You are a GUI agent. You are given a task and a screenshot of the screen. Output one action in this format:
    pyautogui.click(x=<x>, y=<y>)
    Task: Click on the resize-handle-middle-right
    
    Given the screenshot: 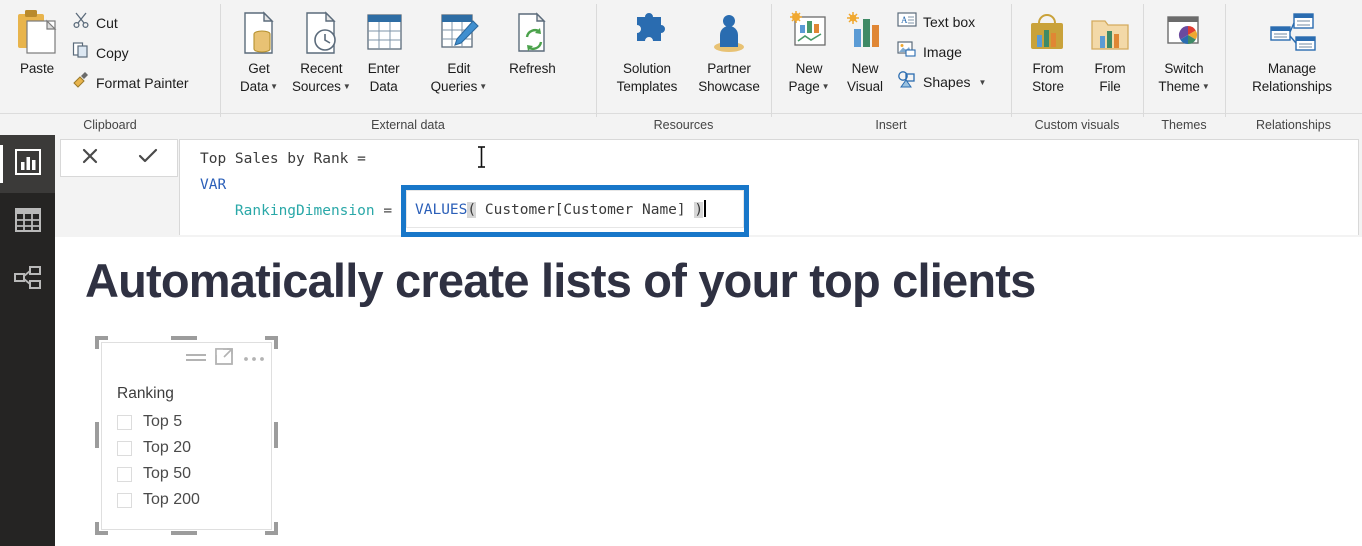 What is the action you would take?
    pyautogui.click(x=276, y=435)
    